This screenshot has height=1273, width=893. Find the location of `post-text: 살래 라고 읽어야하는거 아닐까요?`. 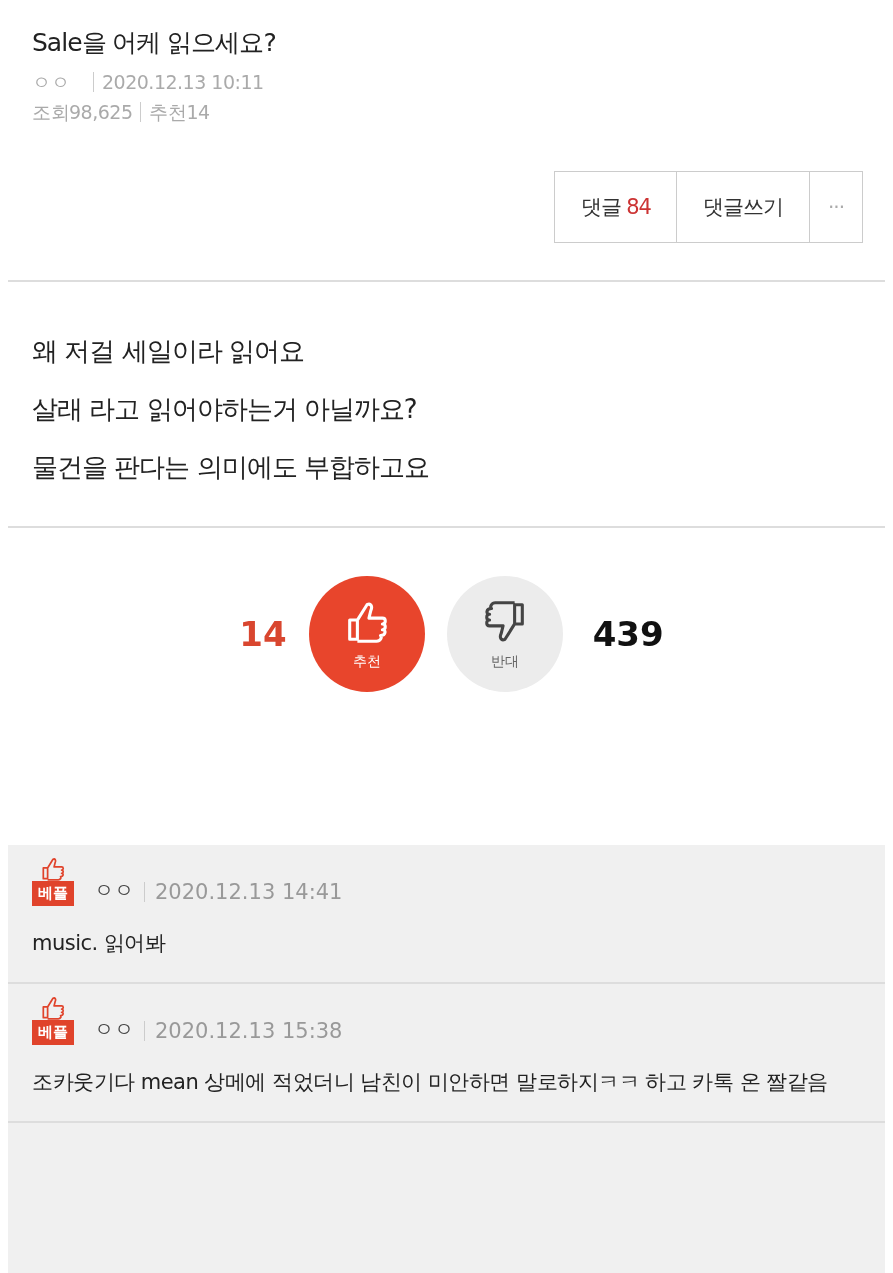

post-text: 살래 라고 읽어야하는거 아닐까요? is located at coordinates (225, 409).